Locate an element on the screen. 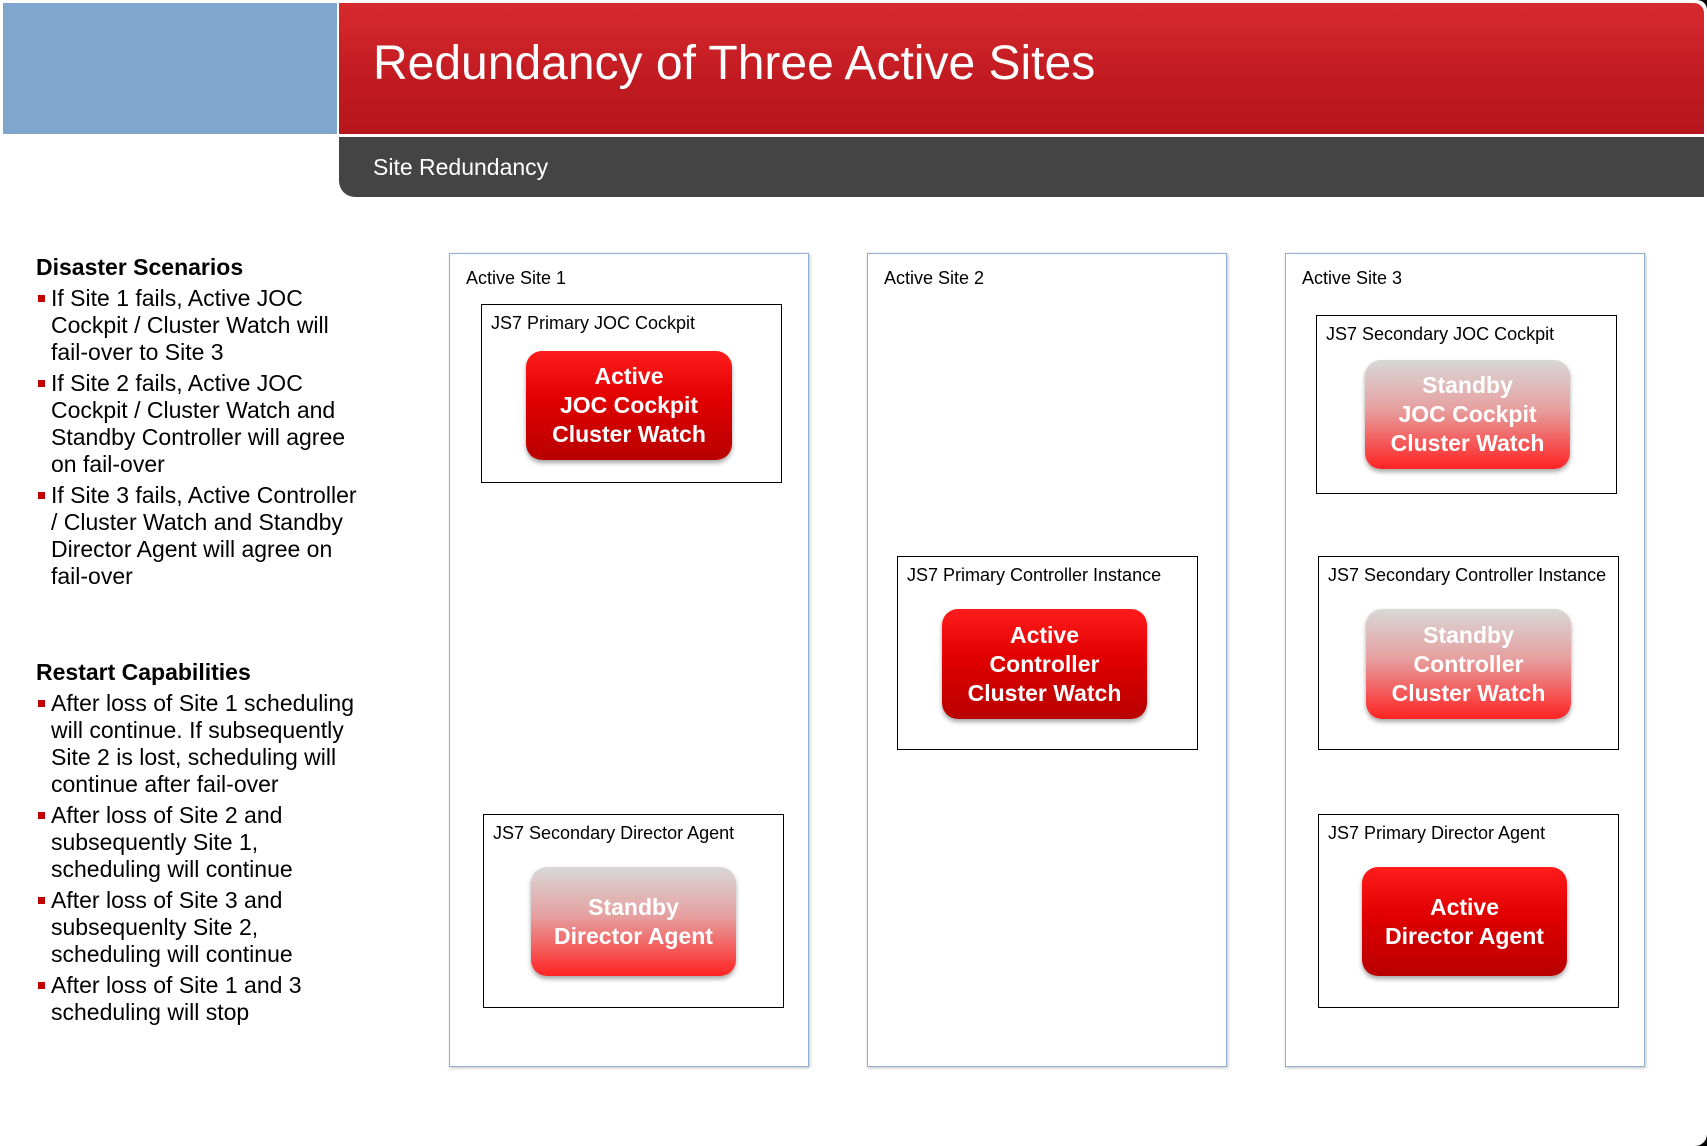 Image resolution: width=1707 pixels, height=1146 pixels. restart-capabilities-heading: Restart Capabilities is located at coordinates (143, 672).